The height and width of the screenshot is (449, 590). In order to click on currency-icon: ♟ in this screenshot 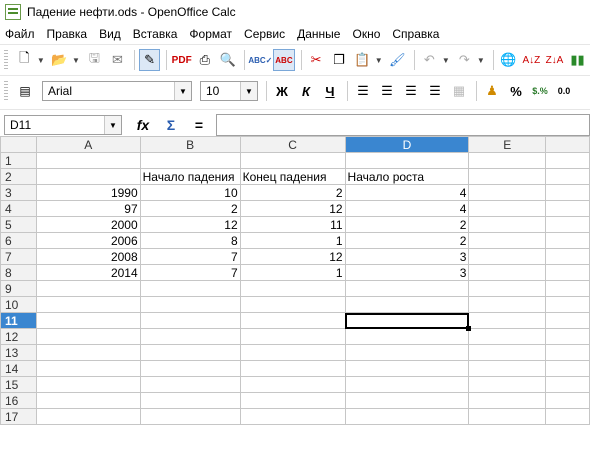, I will do `click(492, 91)`.